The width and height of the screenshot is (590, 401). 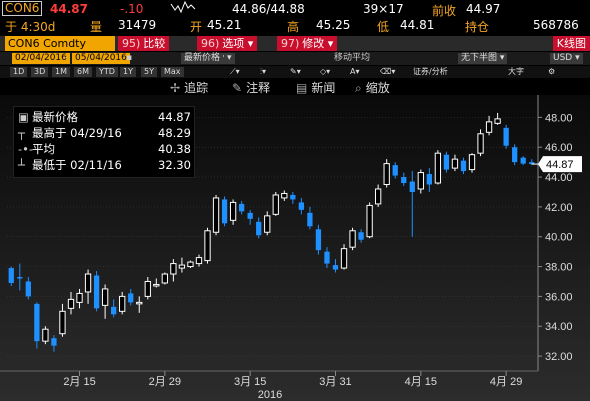 I want to click on x-tick-label: 2月 29, so click(x=165, y=382).